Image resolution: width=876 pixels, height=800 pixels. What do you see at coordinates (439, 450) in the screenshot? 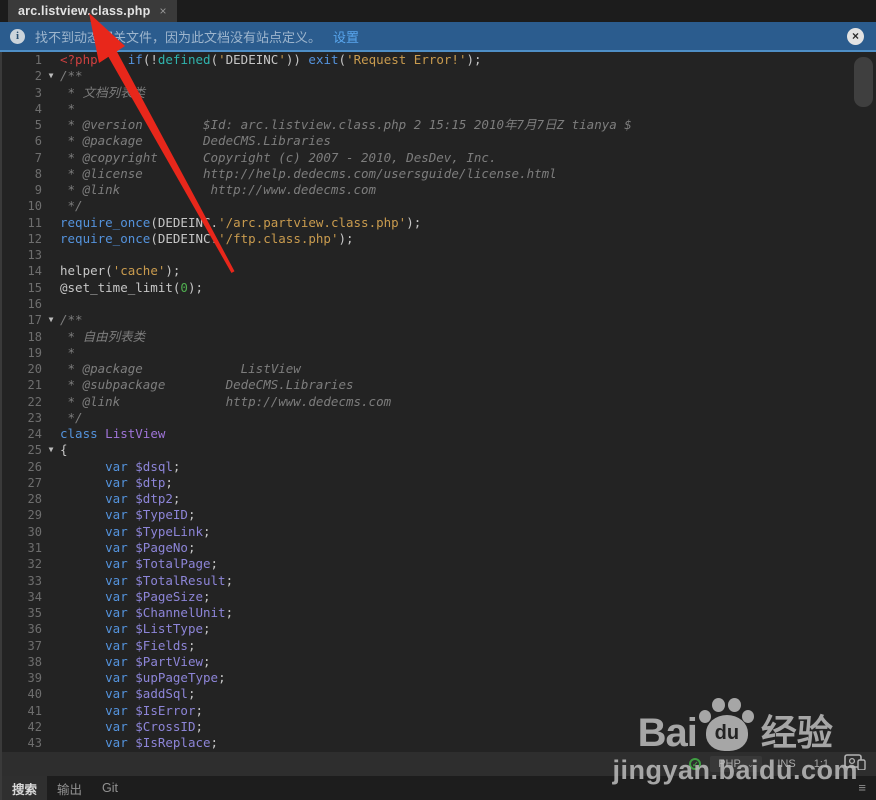
I see `code-line: 25 ▼{` at bounding box center [439, 450].